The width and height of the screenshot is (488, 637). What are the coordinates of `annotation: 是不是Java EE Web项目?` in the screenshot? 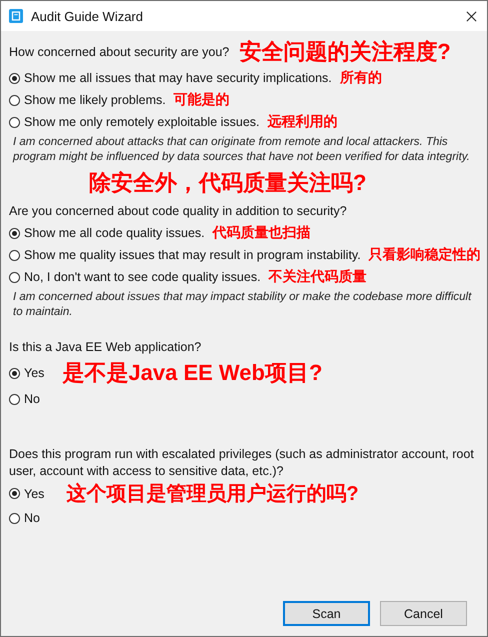 It's located at (192, 373).